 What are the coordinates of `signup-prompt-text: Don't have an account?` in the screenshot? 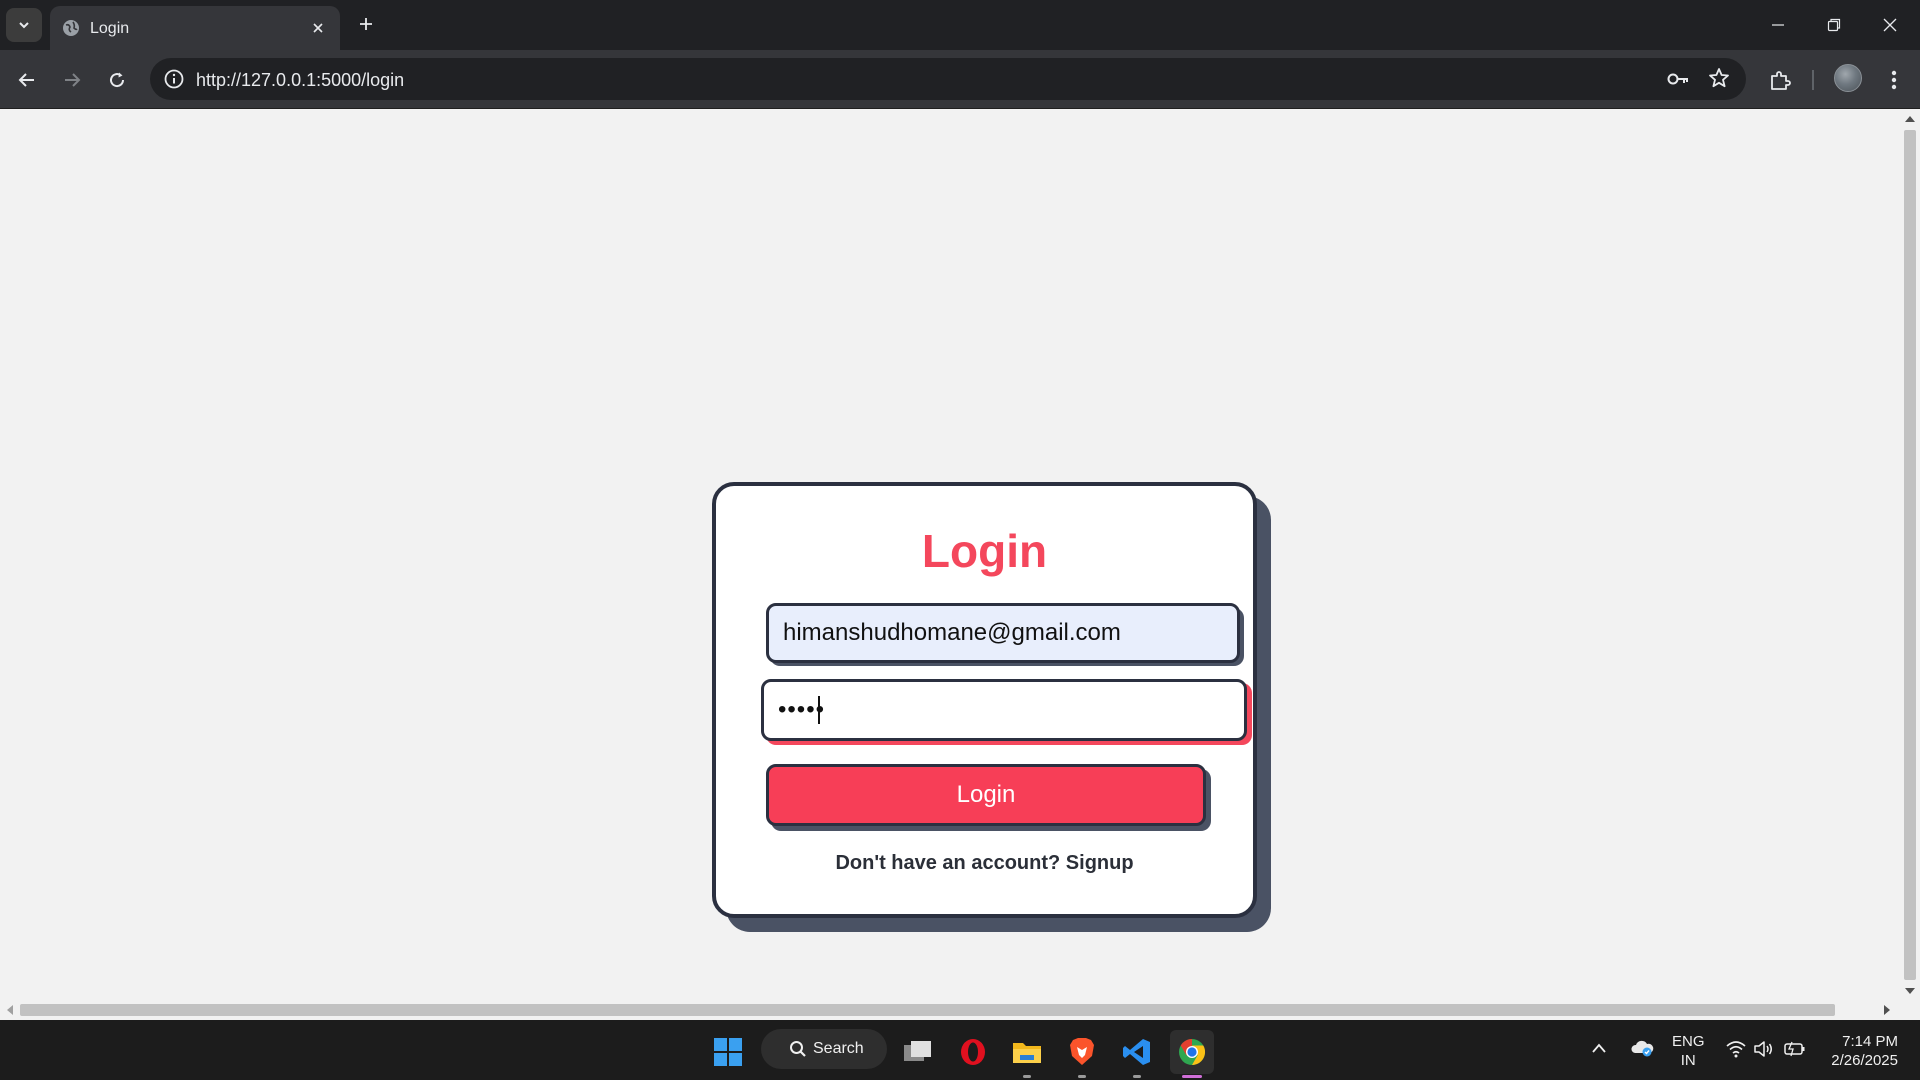 It's located at (948, 863).